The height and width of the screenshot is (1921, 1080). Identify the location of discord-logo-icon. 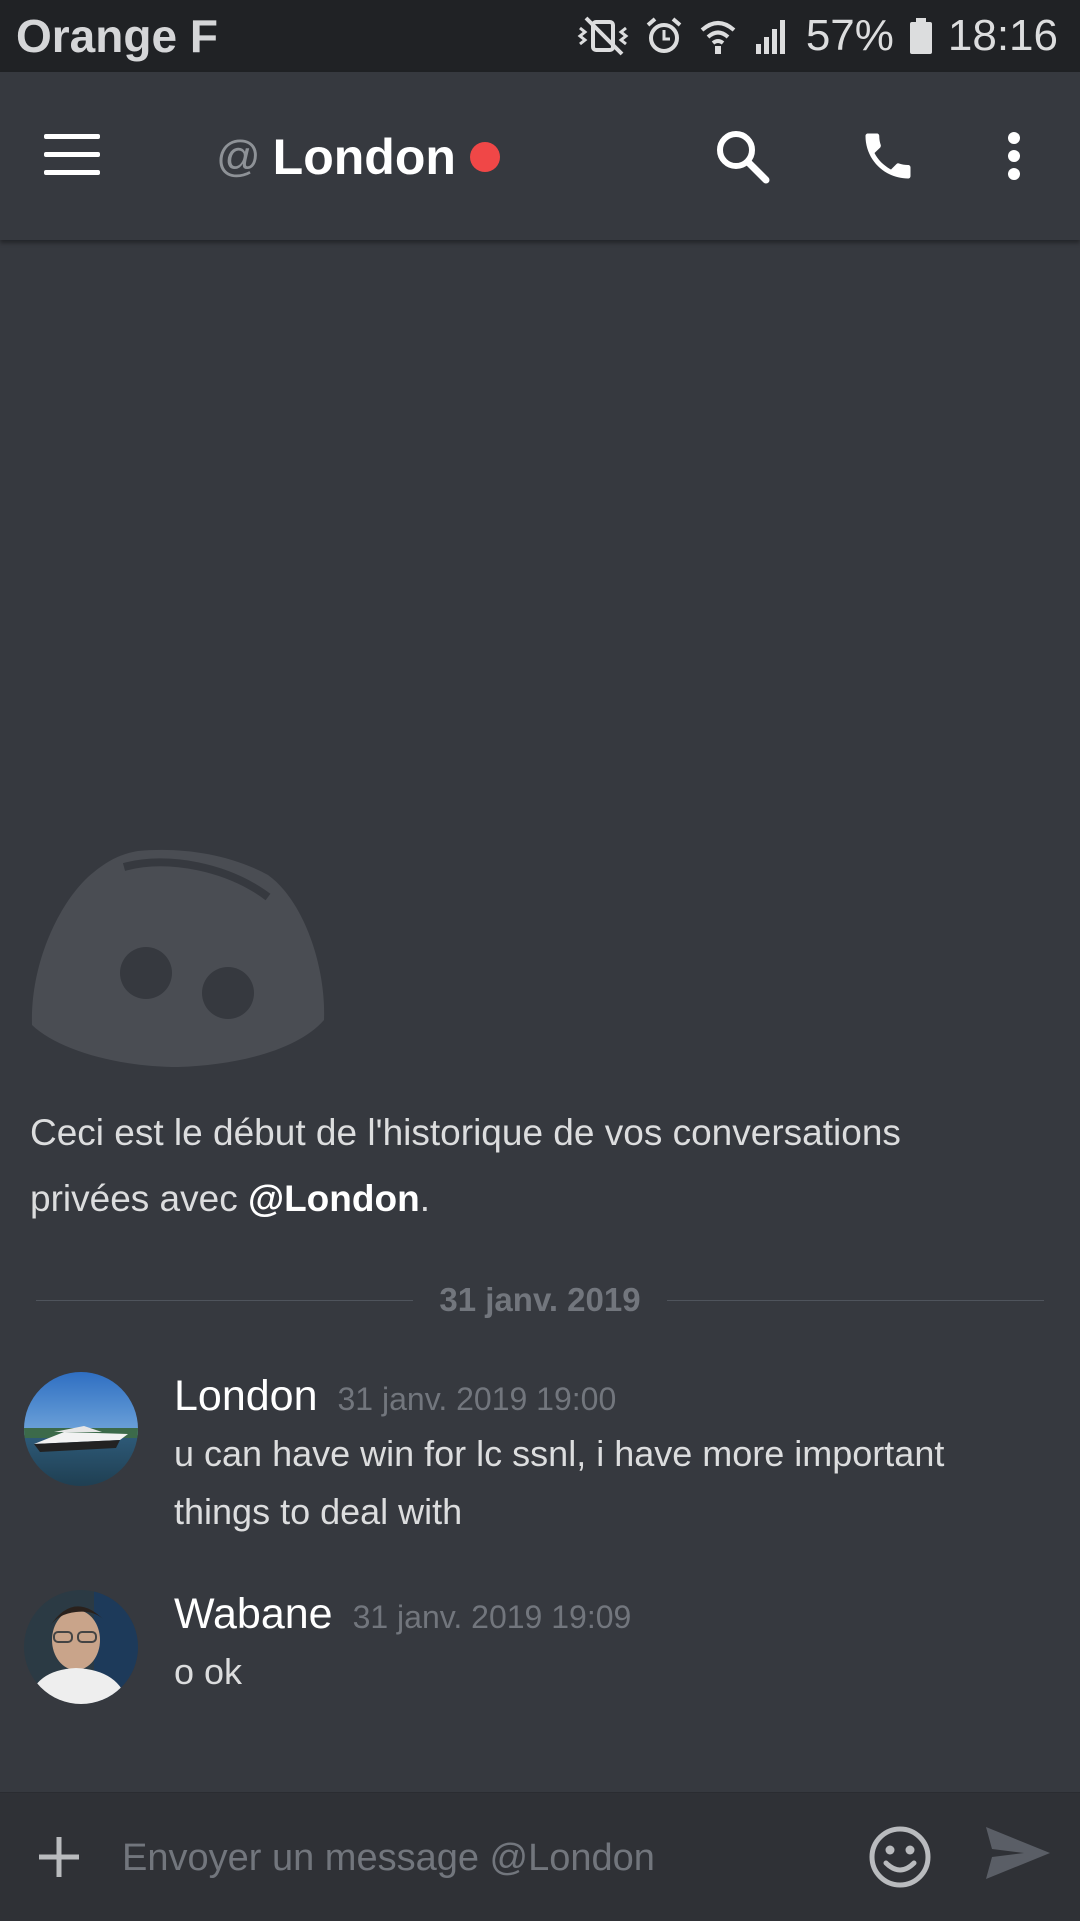
(178, 960).